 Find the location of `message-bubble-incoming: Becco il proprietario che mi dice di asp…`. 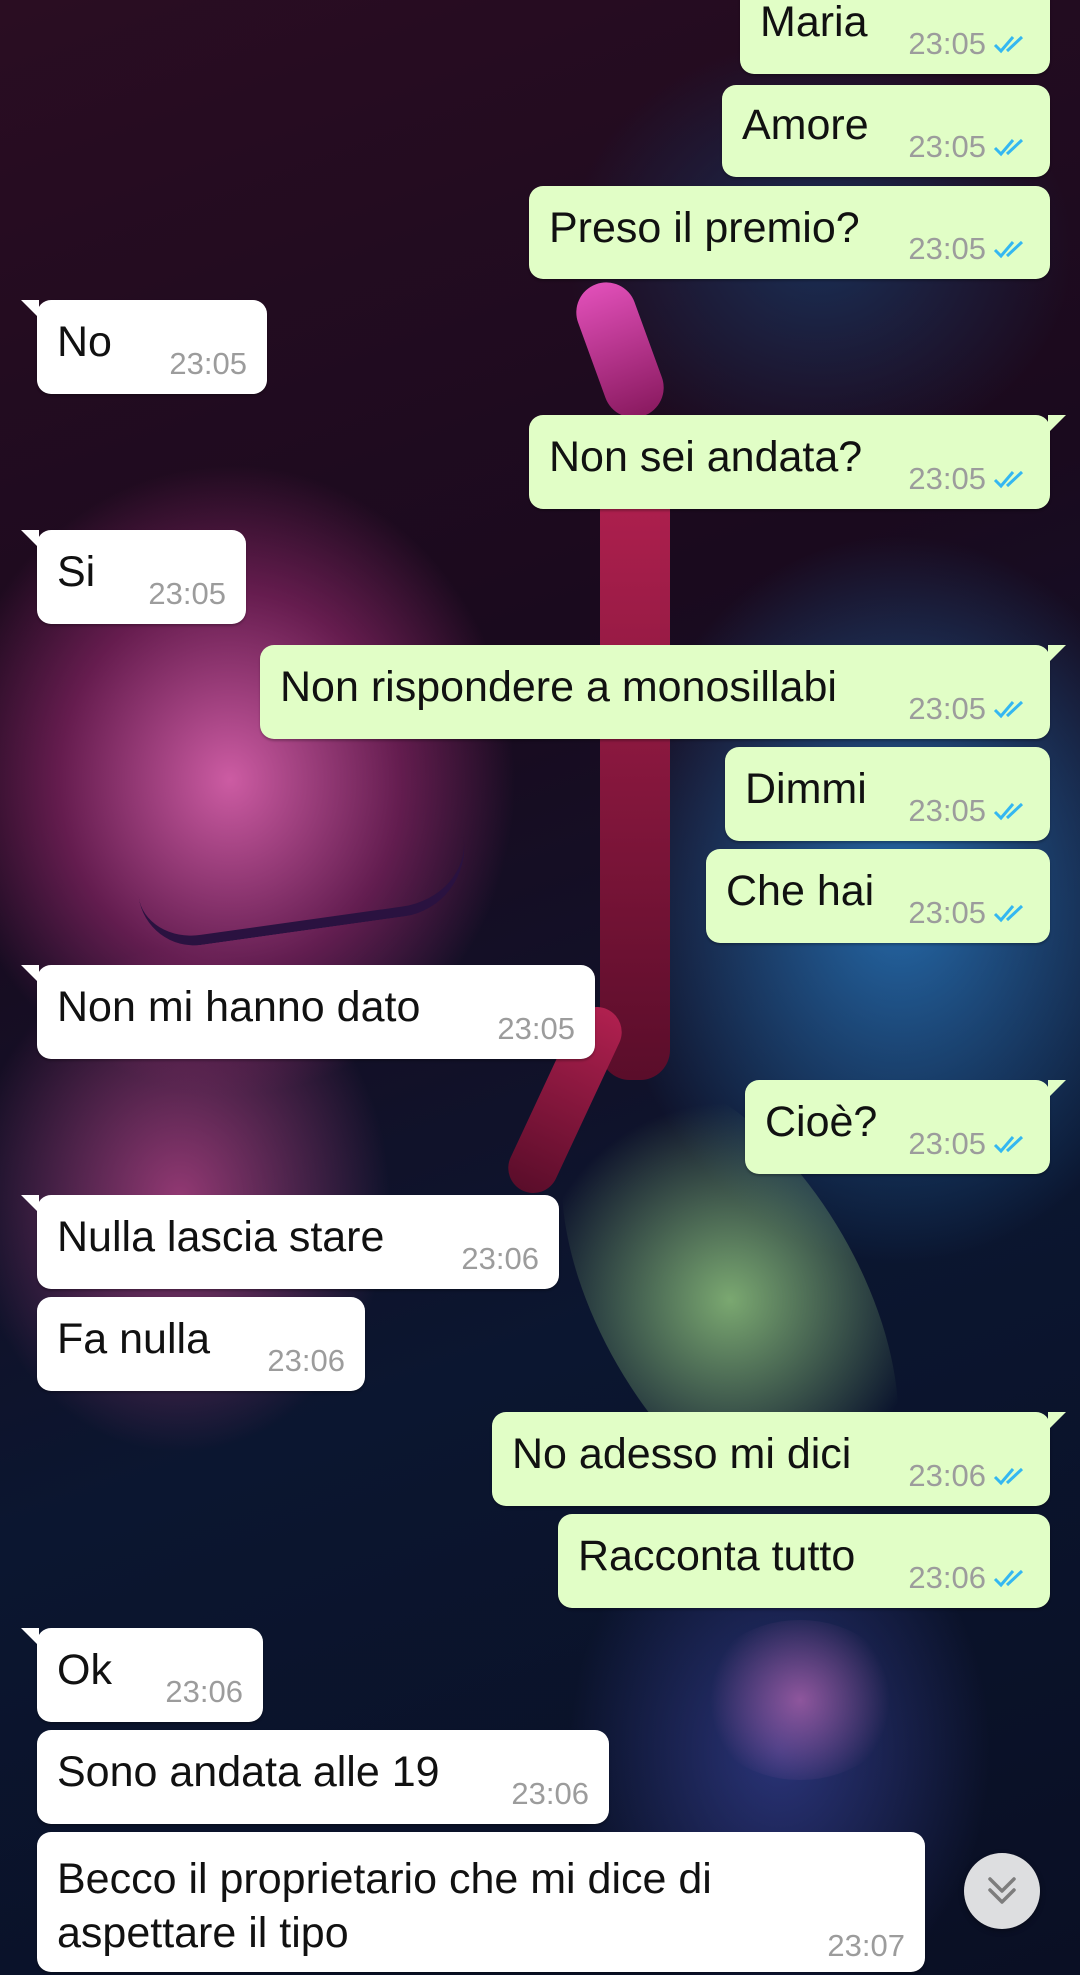

message-bubble-incoming: Becco il proprietario che mi dice di asp… is located at coordinates (481, 1902).